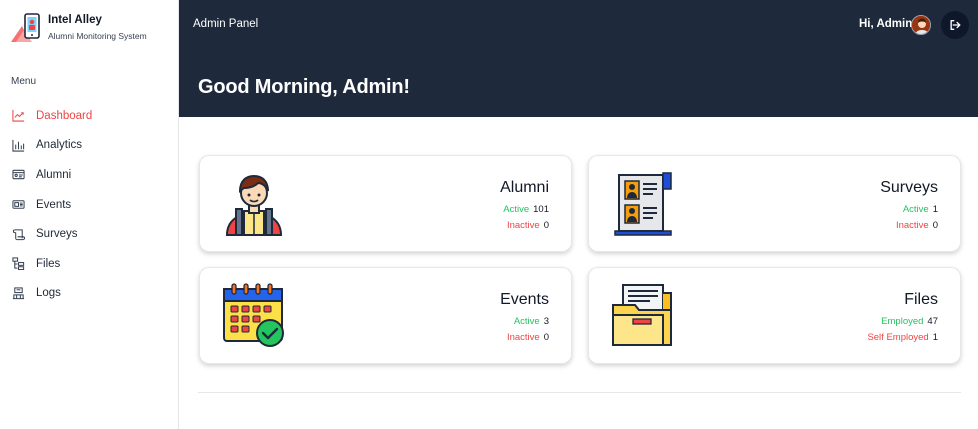  Describe the element at coordinates (24, 81) in the screenshot. I see `menu-heading: Menu` at that location.